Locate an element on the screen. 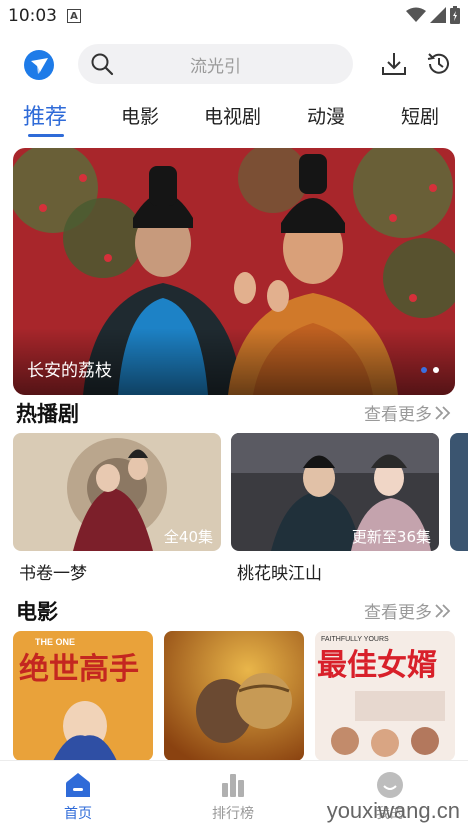 This screenshot has height=832, width=468. episode-badge: 全40集 is located at coordinates (188, 537).